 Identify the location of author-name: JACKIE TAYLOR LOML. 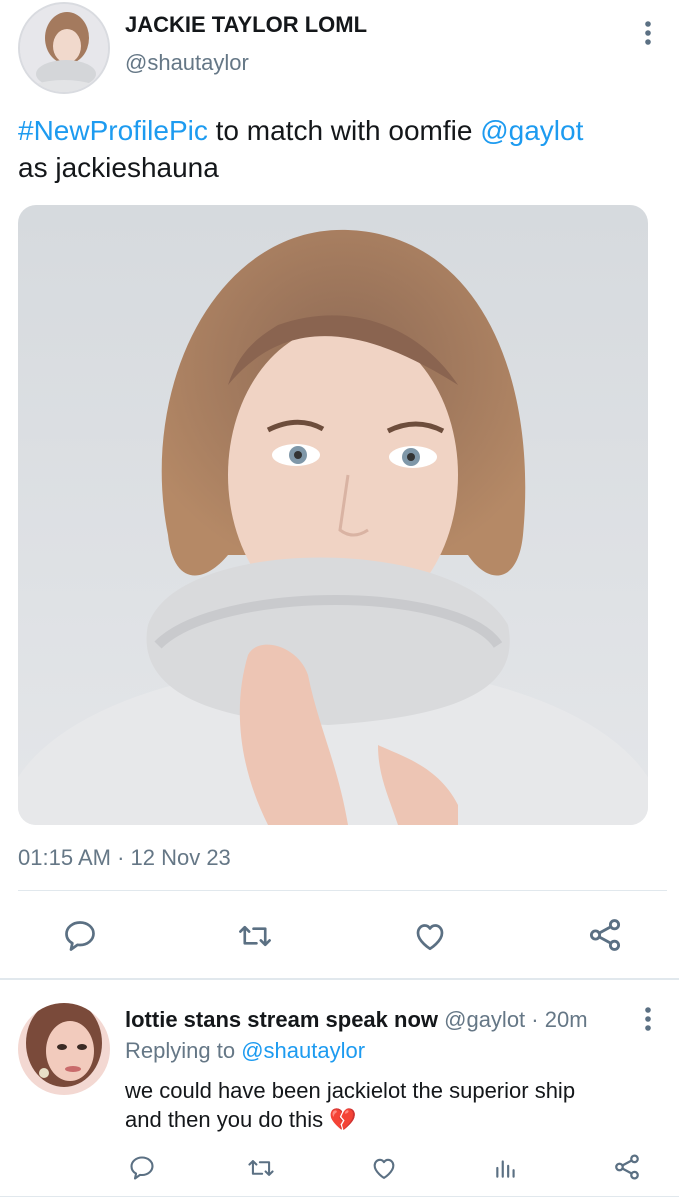
(246, 25).